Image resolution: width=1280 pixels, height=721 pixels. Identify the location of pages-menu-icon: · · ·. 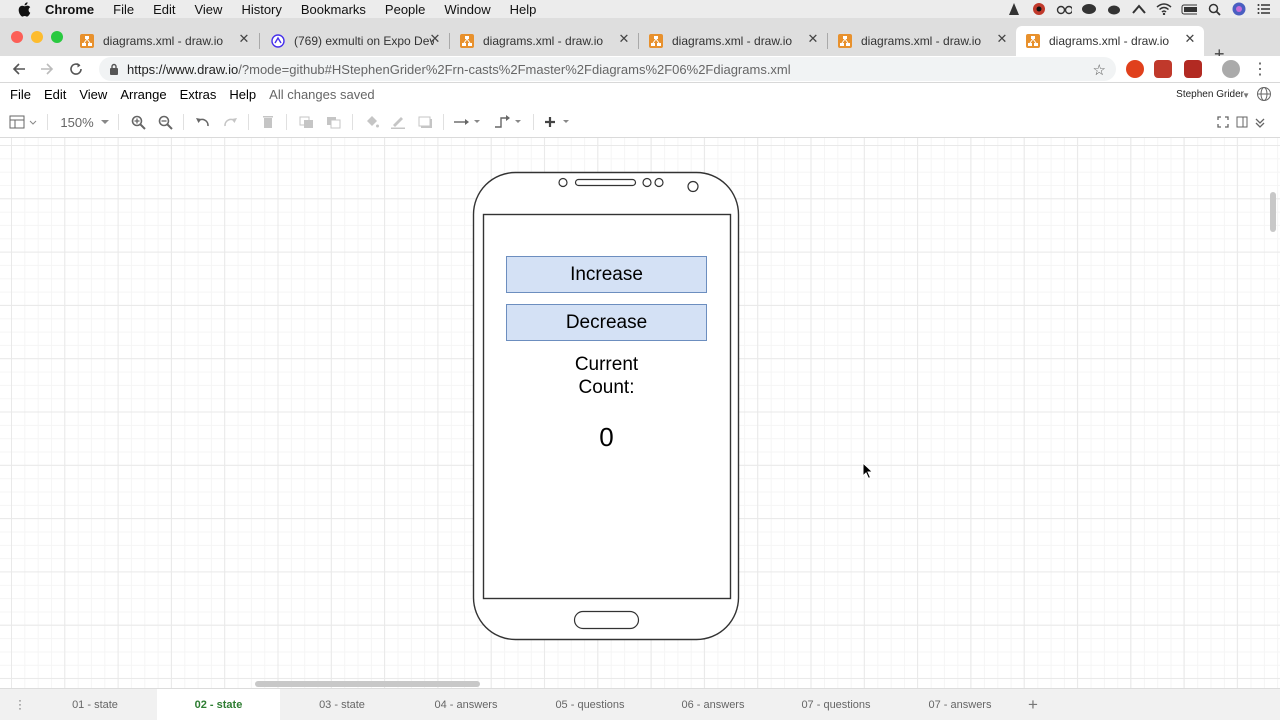
(21, 704).